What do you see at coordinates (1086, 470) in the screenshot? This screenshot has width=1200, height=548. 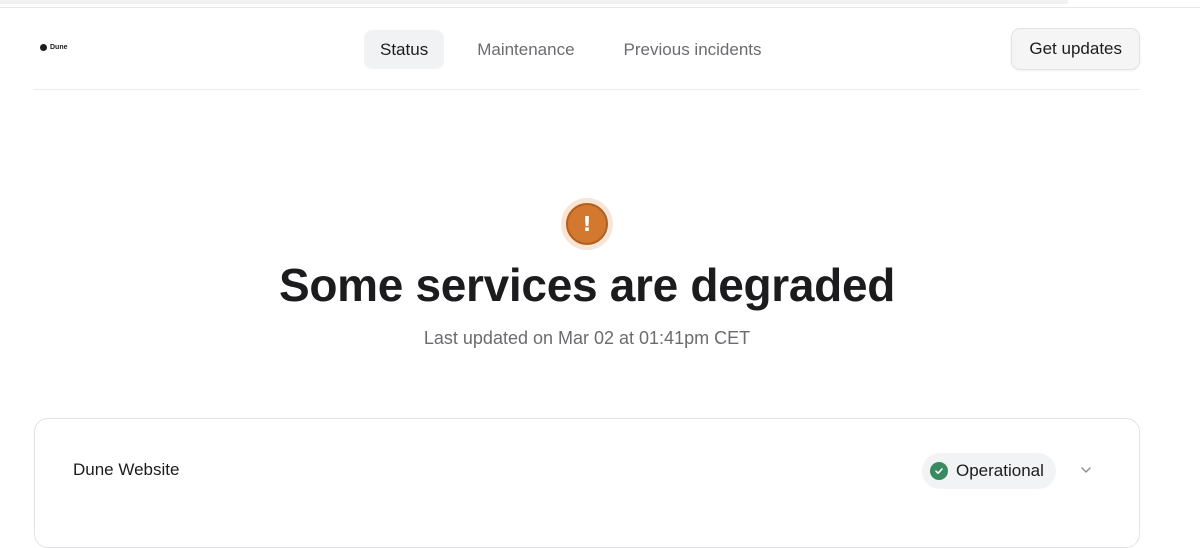 I see `chevron-down-icon` at bounding box center [1086, 470].